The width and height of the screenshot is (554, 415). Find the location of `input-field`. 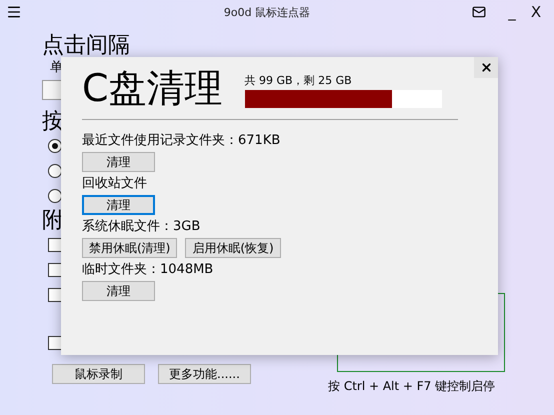

input-field is located at coordinates (52, 90).